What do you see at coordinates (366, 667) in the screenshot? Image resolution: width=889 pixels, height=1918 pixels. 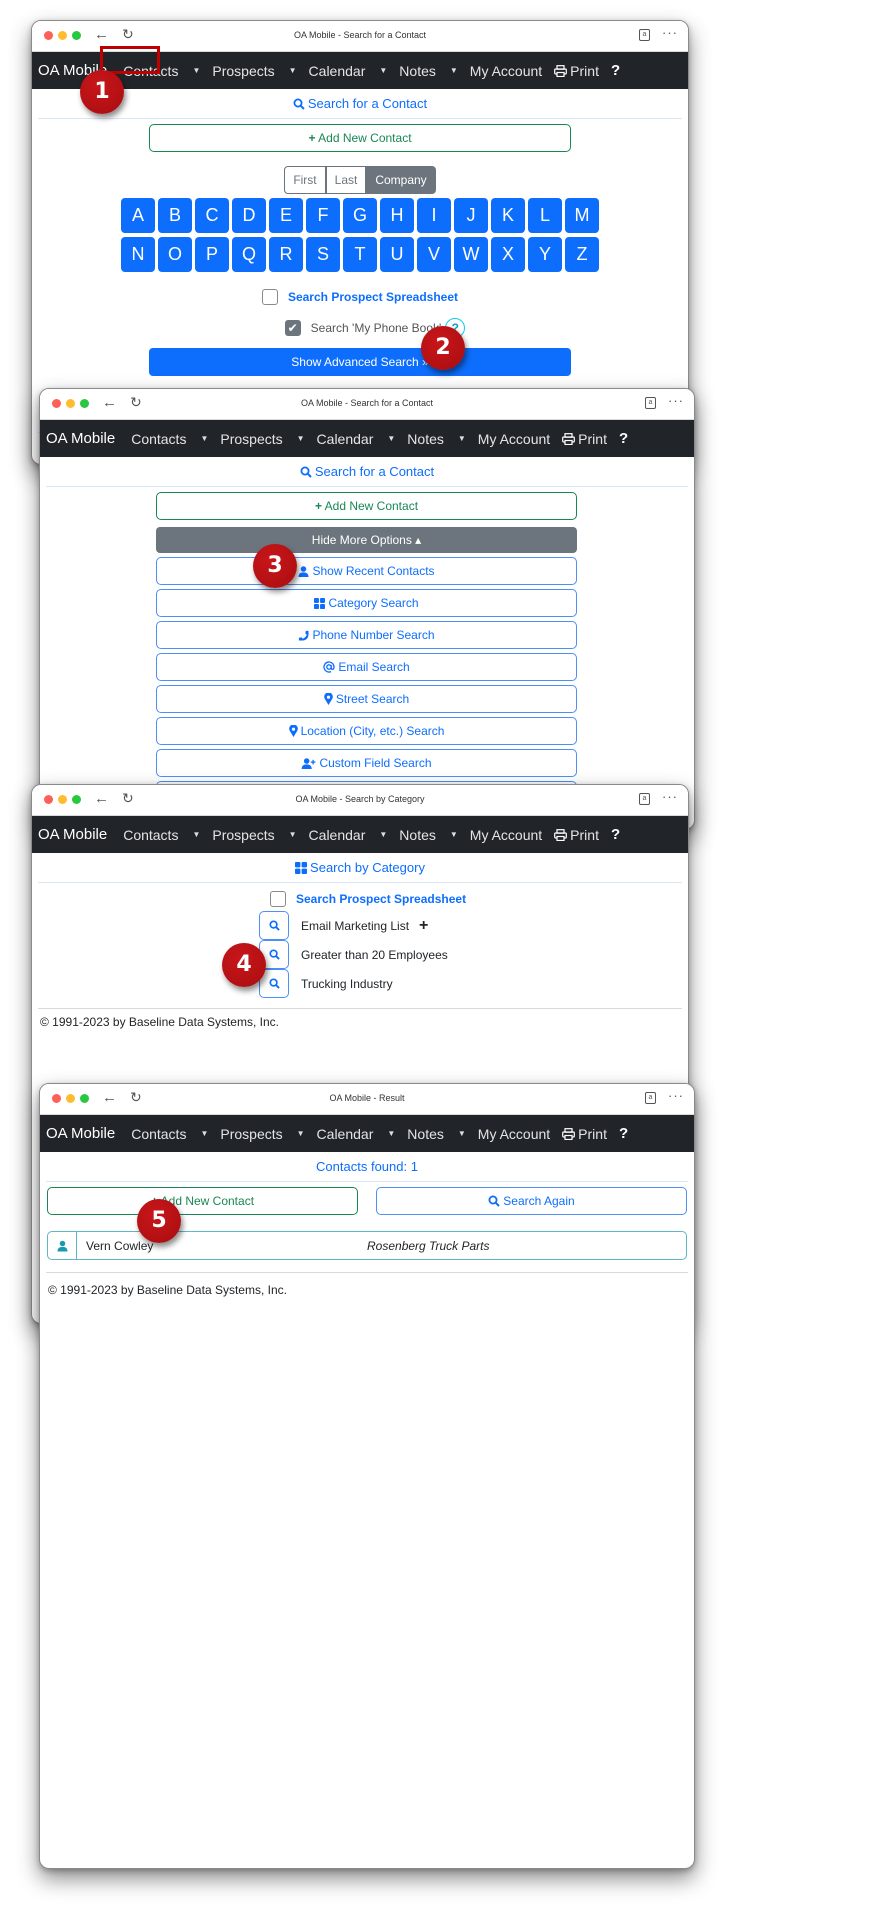 I see `option-email-search-button: Email Search` at bounding box center [366, 667].